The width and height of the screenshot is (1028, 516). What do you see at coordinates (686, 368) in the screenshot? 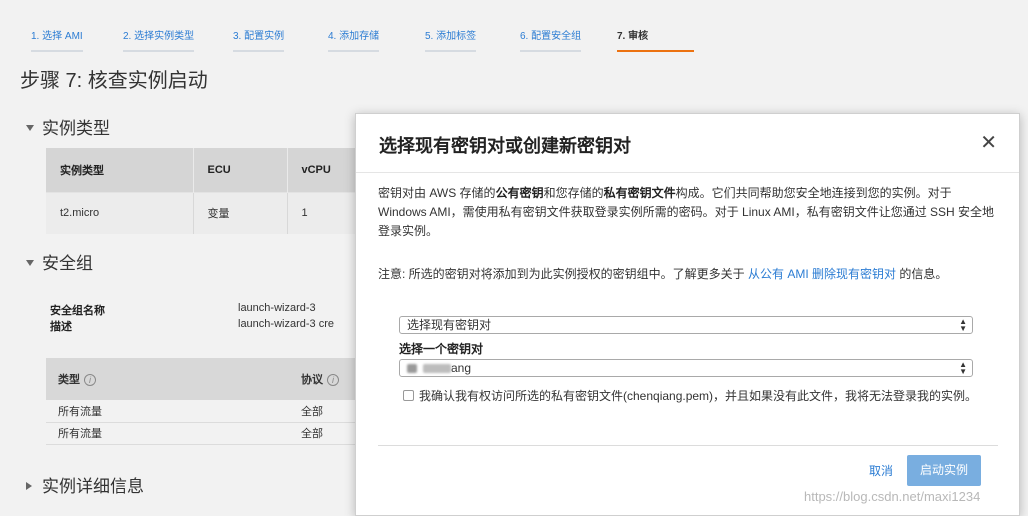
I see `key-pair-select: ang ▲ ▼` at bounding box center [686, 368].